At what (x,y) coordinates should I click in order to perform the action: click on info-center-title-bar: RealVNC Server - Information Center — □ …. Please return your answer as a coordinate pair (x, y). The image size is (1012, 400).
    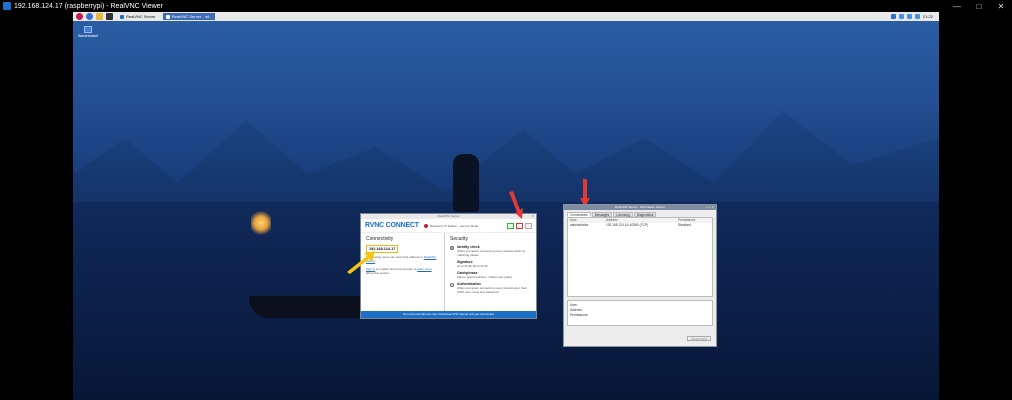
    Looking at the image, I should click on (640, 207).